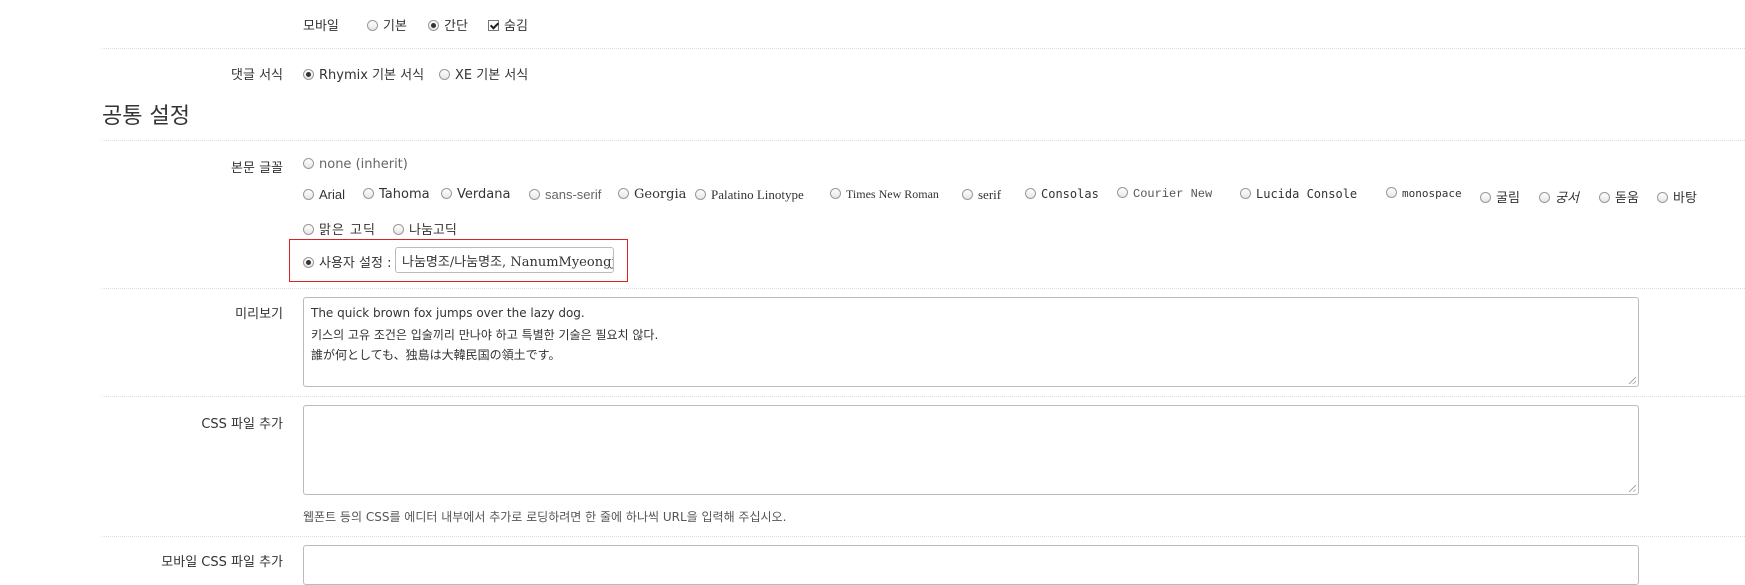 The height and width of the screenshot is (585, 1745). Describe the element at coordinates (623, 193) in the screenshot. I see `radio-font-georgia` at that location.